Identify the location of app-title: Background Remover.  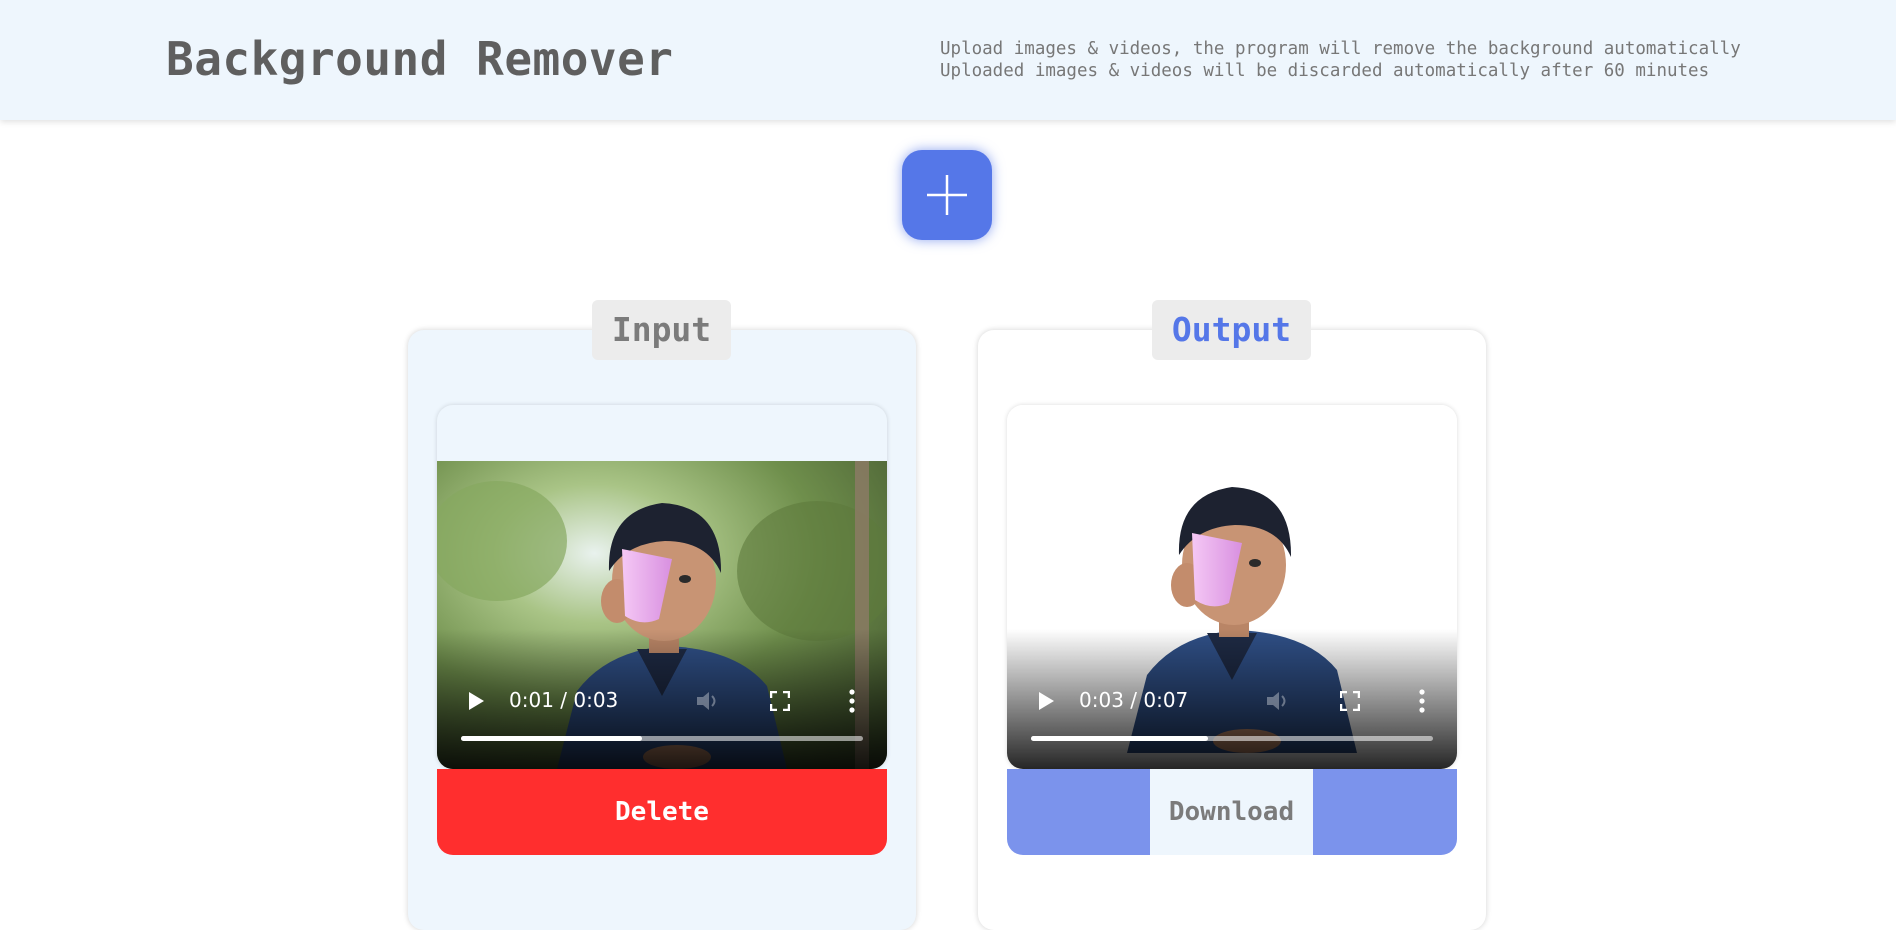
(420, 59).